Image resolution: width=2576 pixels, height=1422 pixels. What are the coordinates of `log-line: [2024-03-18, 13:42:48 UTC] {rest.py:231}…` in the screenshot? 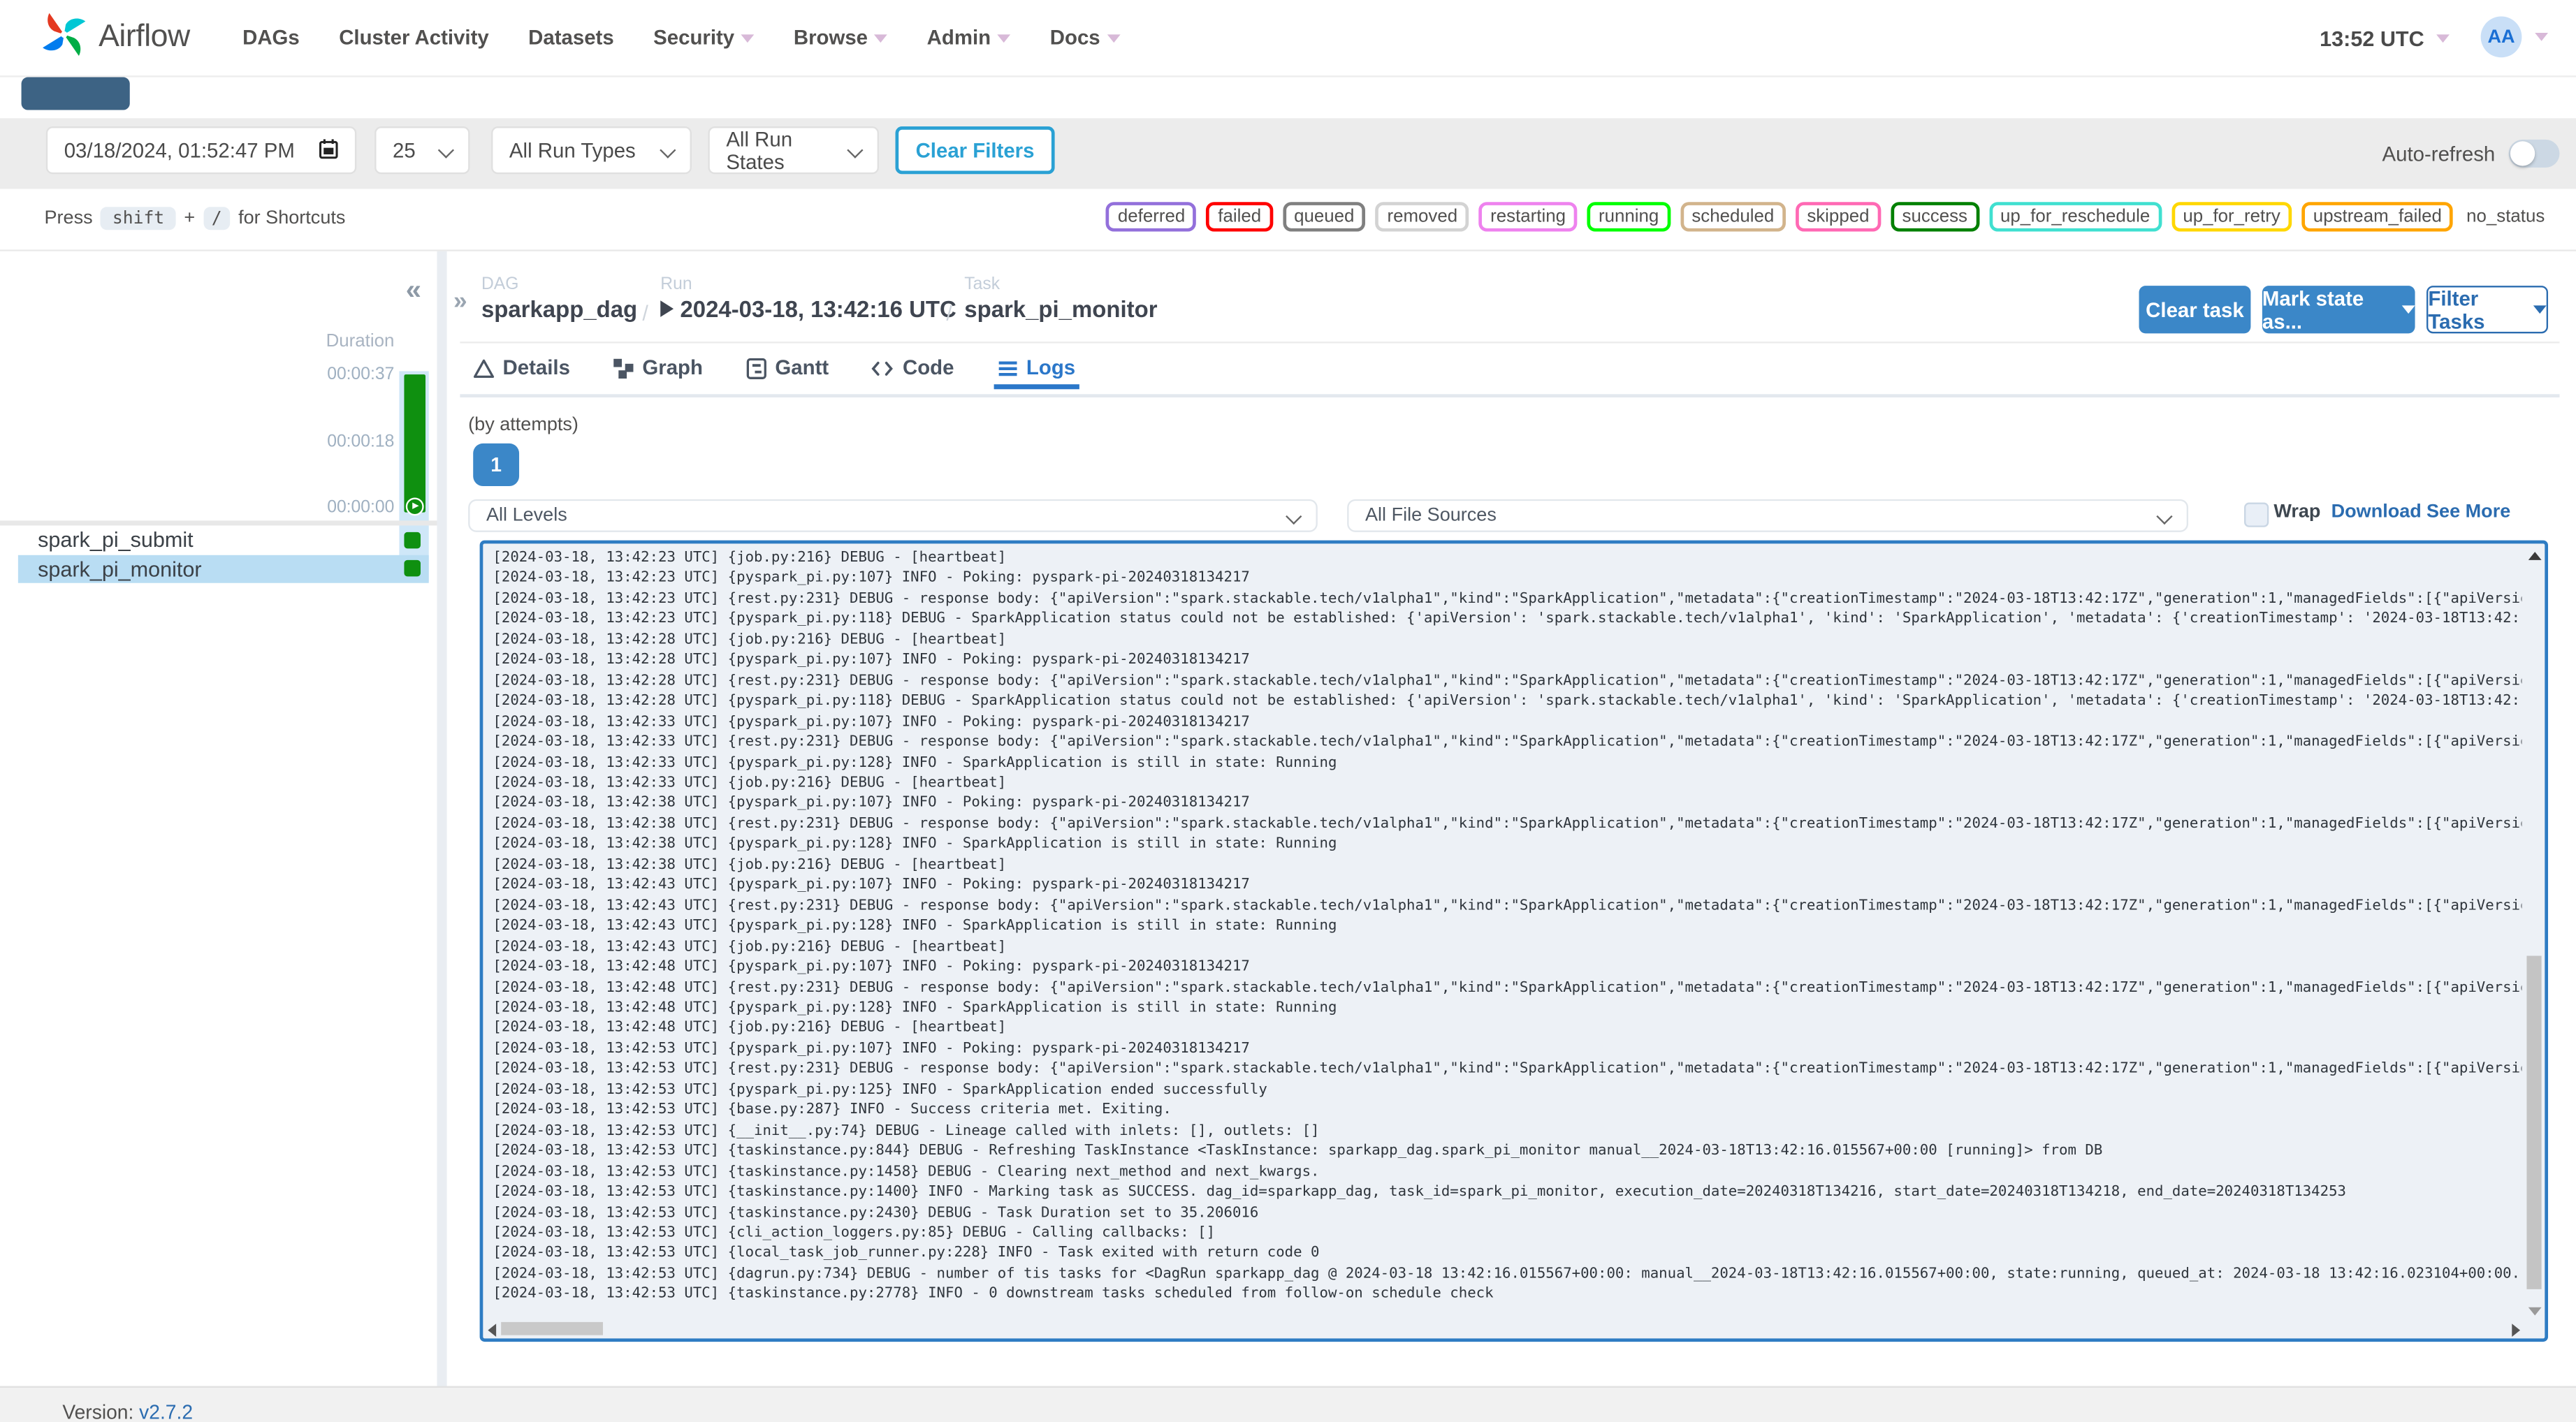 It's located at (1507, 988).